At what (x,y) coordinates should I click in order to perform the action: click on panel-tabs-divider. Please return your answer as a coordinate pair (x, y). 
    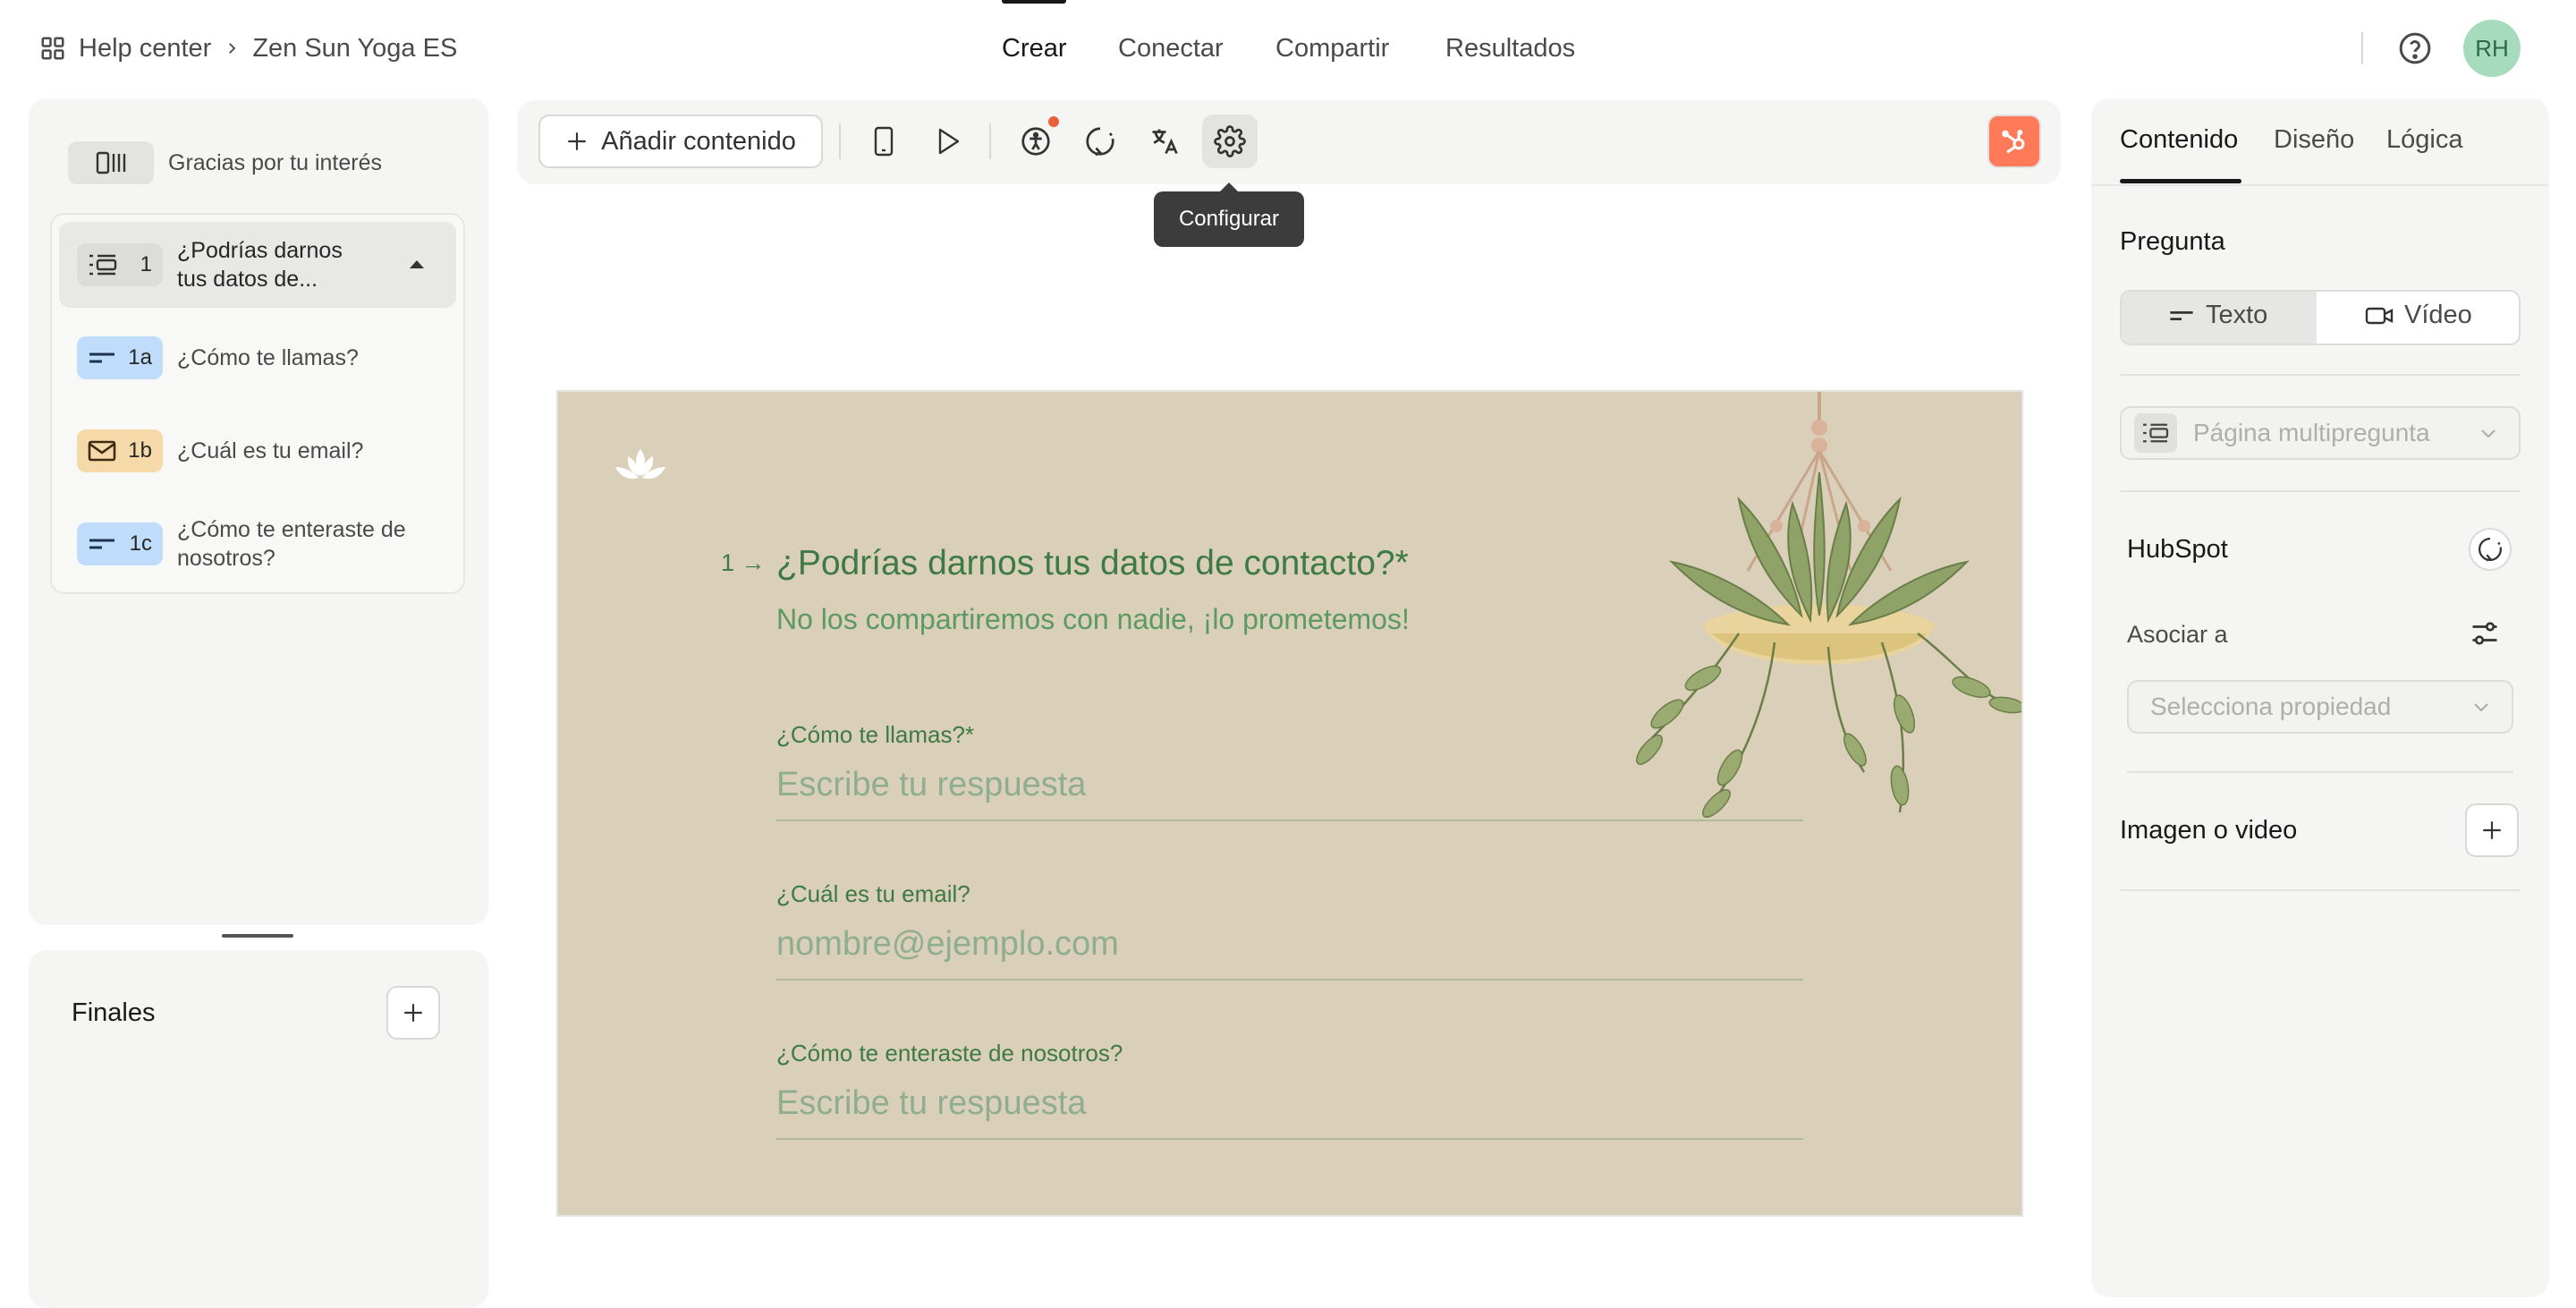
    Looking at the image, I should click on (2320, 185).